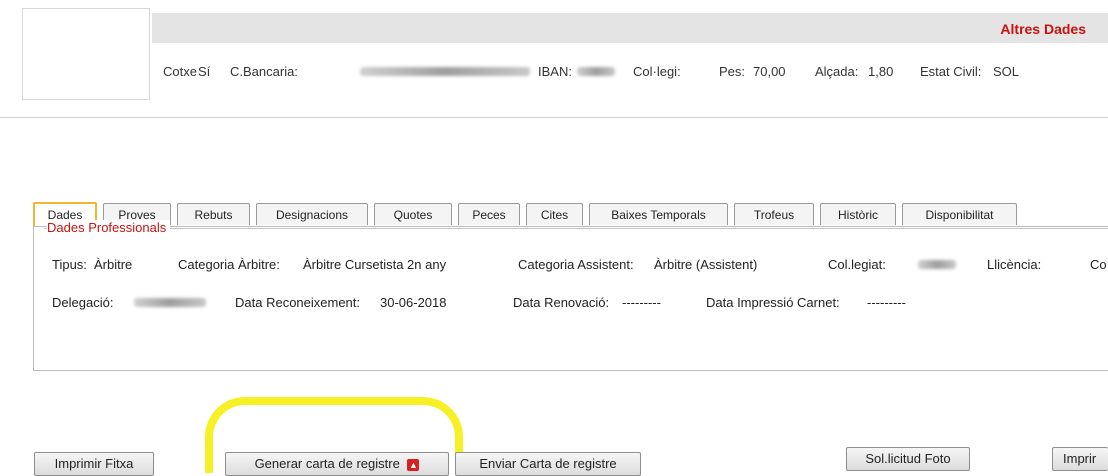 The image size is (1108, 476). What do you see at coordinates (489, 214) in the screenshot?
I see `tab-peces: Peces` at bounding box center [489, 214].